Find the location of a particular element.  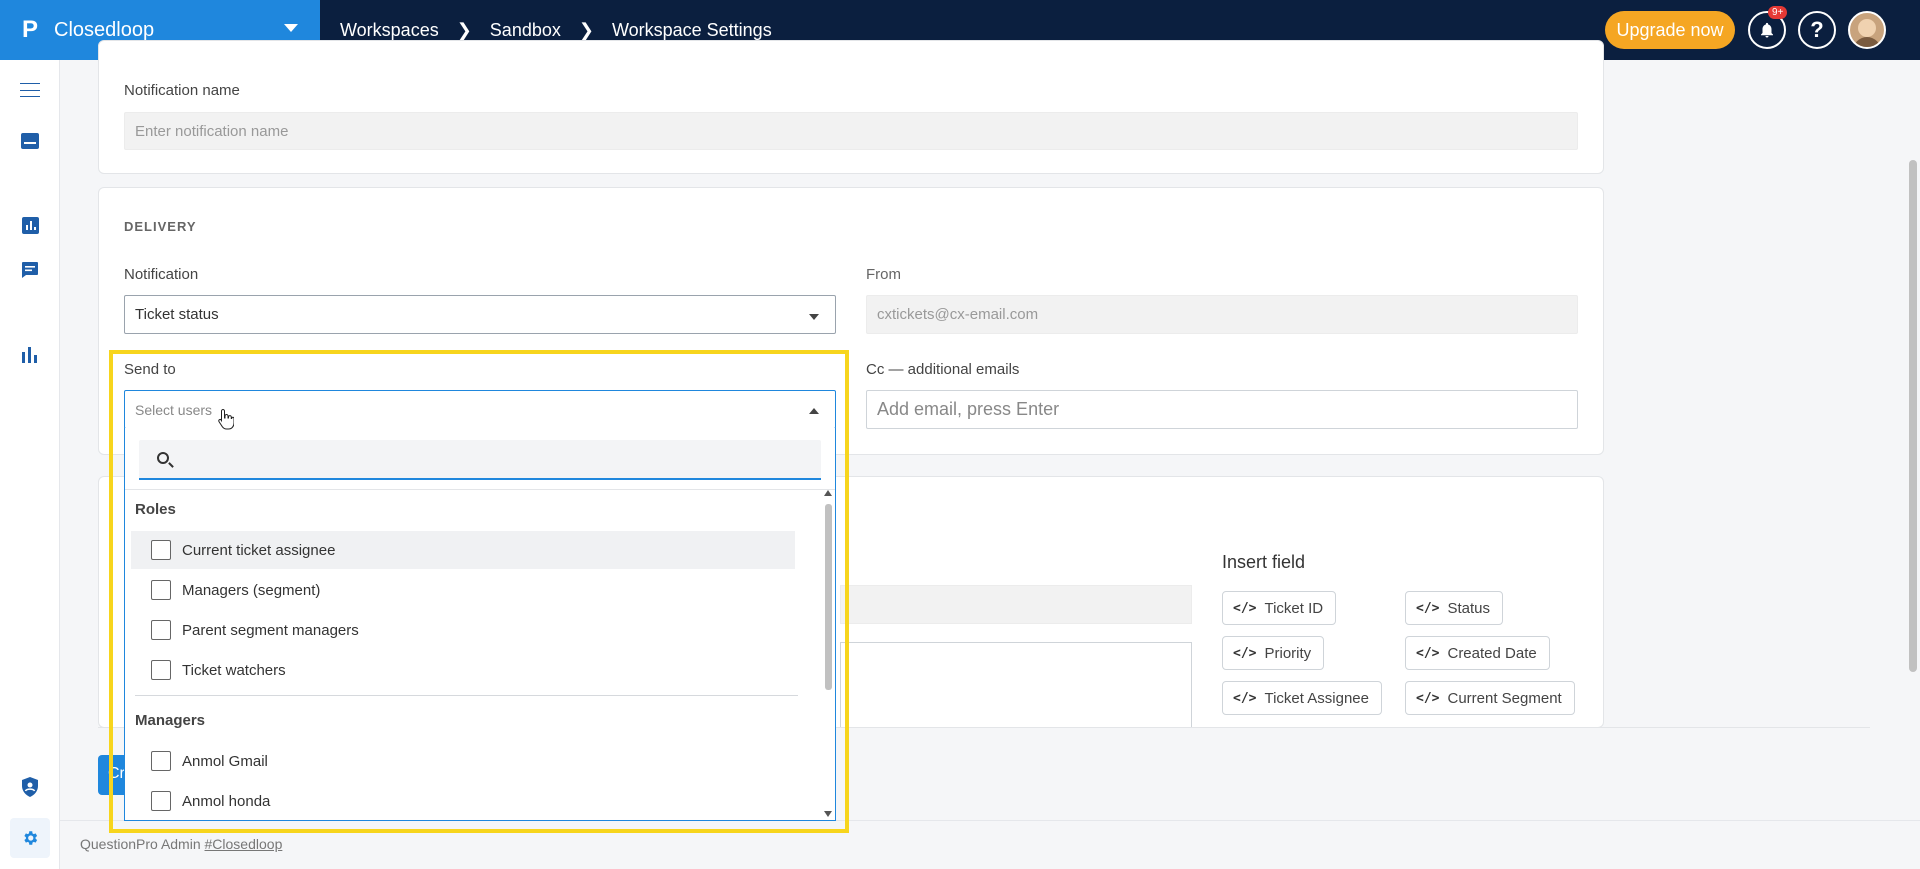

upgrade-now-button: Upgrade now is located at coordinates (1670, 30).